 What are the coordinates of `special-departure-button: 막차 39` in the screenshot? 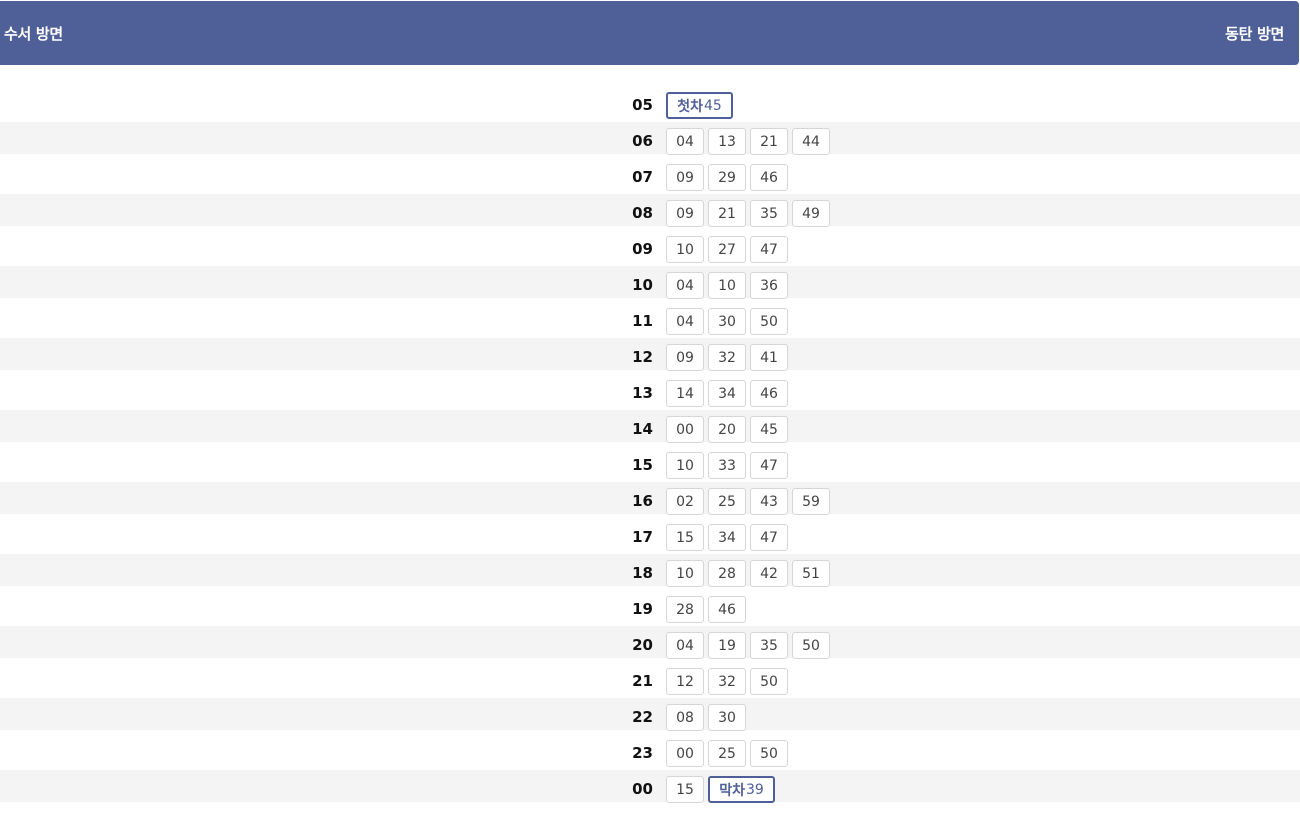 It's located at (741, 789).